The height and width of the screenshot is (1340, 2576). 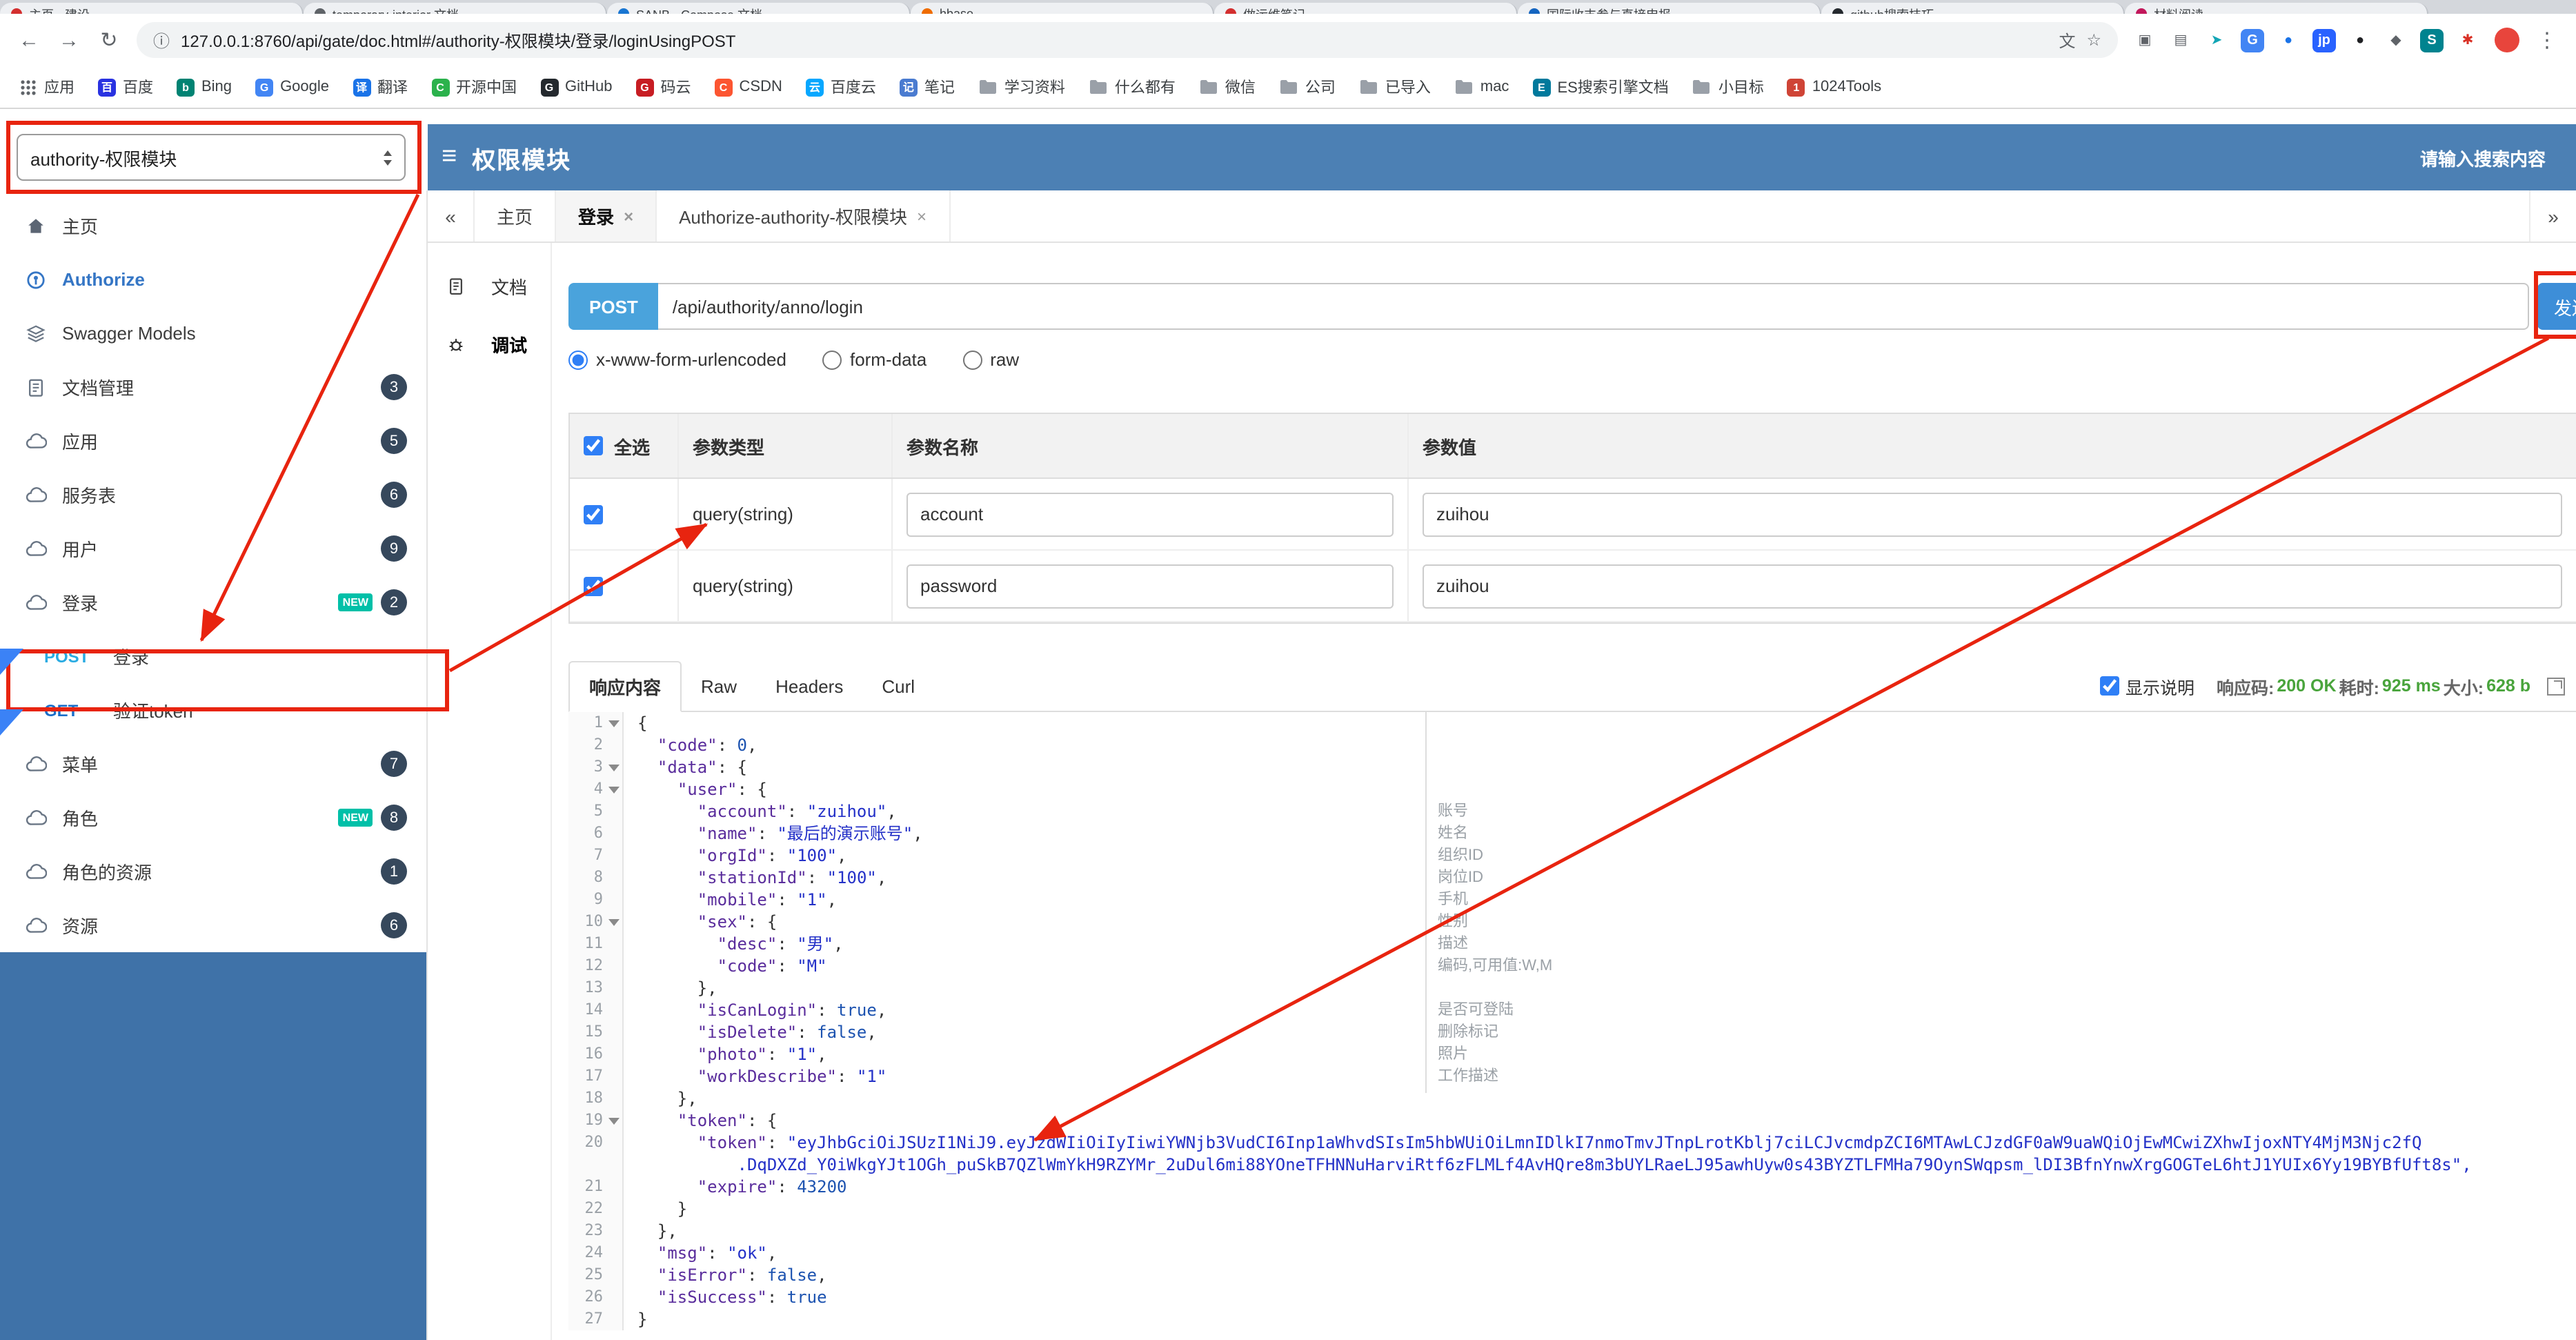 I want to click on bookmark-item: 学习资料, so click(x=1021, y=87).